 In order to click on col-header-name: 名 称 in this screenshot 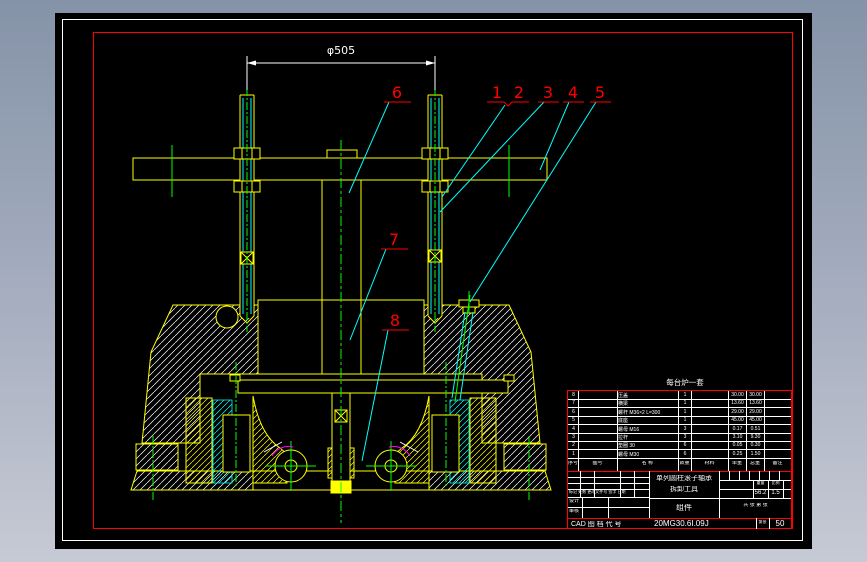, I will do `click(647, 463)`.